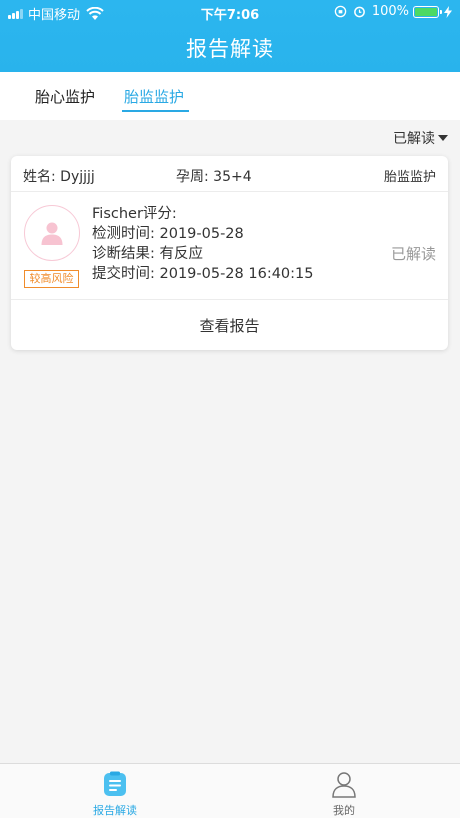 Image resolution: width=460 pixels, height=818 pixels. What do you see at coordinates (230, 12) in the screenshot?
I see `status-bar: 中国移动 下午7:06 100%` at bounding box center [230, 12].